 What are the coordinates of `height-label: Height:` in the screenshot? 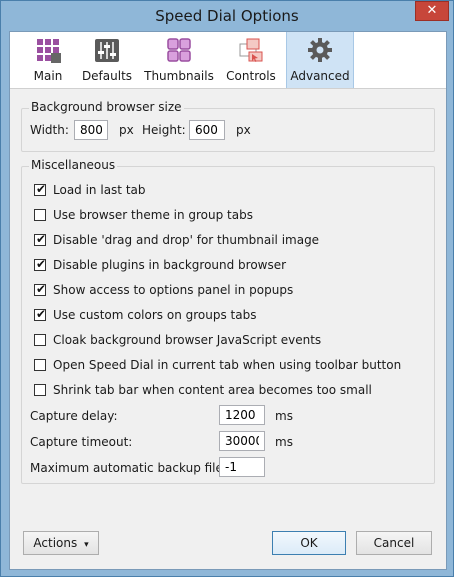 It's located at (164, 130).